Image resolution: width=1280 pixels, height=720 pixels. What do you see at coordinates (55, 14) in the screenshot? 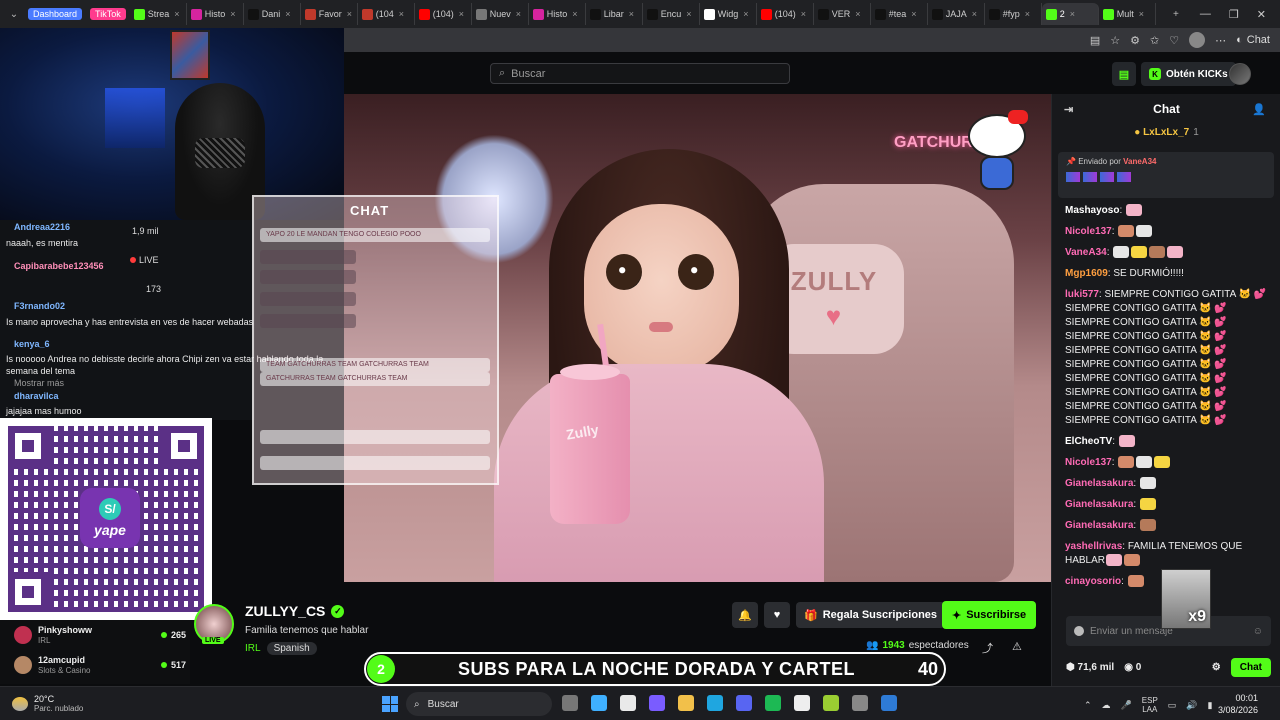
I see `browser-tab: Dashboard` at bounding box center [55, 14].